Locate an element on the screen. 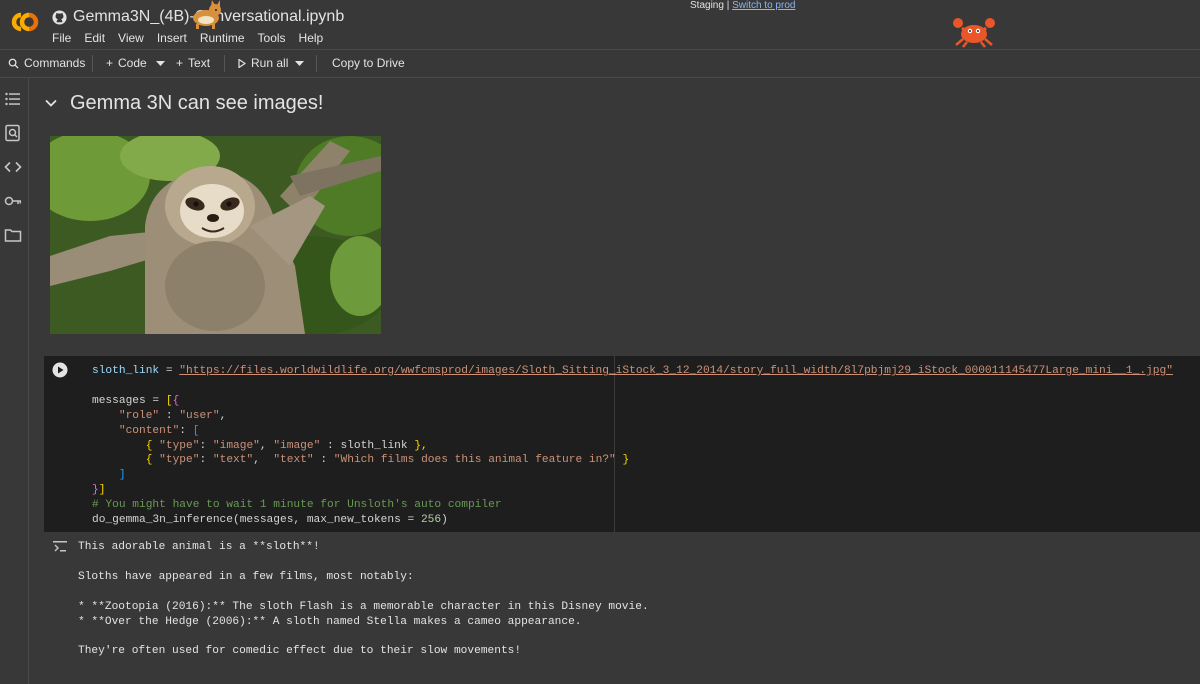 The height and width of the screenshot is (684, 1200). text-label: Text is located at coordinates (199, 63).